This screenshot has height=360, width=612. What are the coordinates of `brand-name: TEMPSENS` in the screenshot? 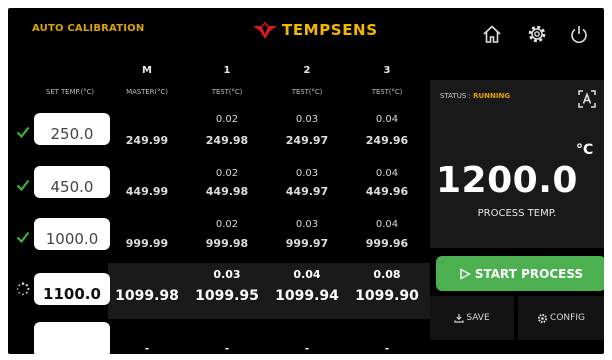 It's located at (330, 30).